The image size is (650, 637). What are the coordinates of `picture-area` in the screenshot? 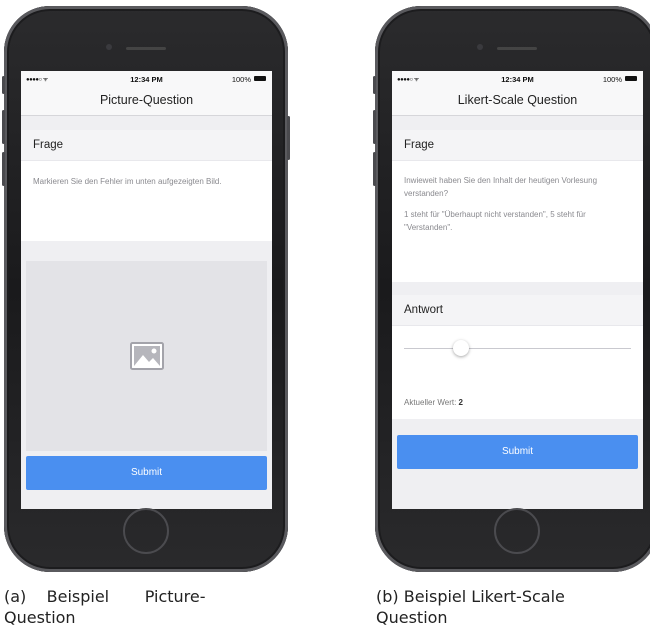 It's located at (146, 356).